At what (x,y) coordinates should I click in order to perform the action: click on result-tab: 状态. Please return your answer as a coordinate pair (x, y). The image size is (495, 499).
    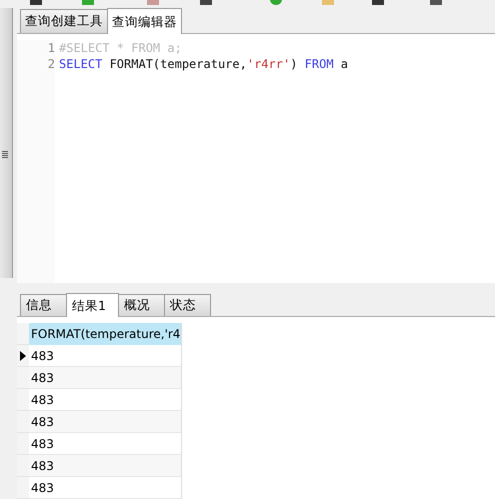
    Looking at the image, I should click on (187, 305).